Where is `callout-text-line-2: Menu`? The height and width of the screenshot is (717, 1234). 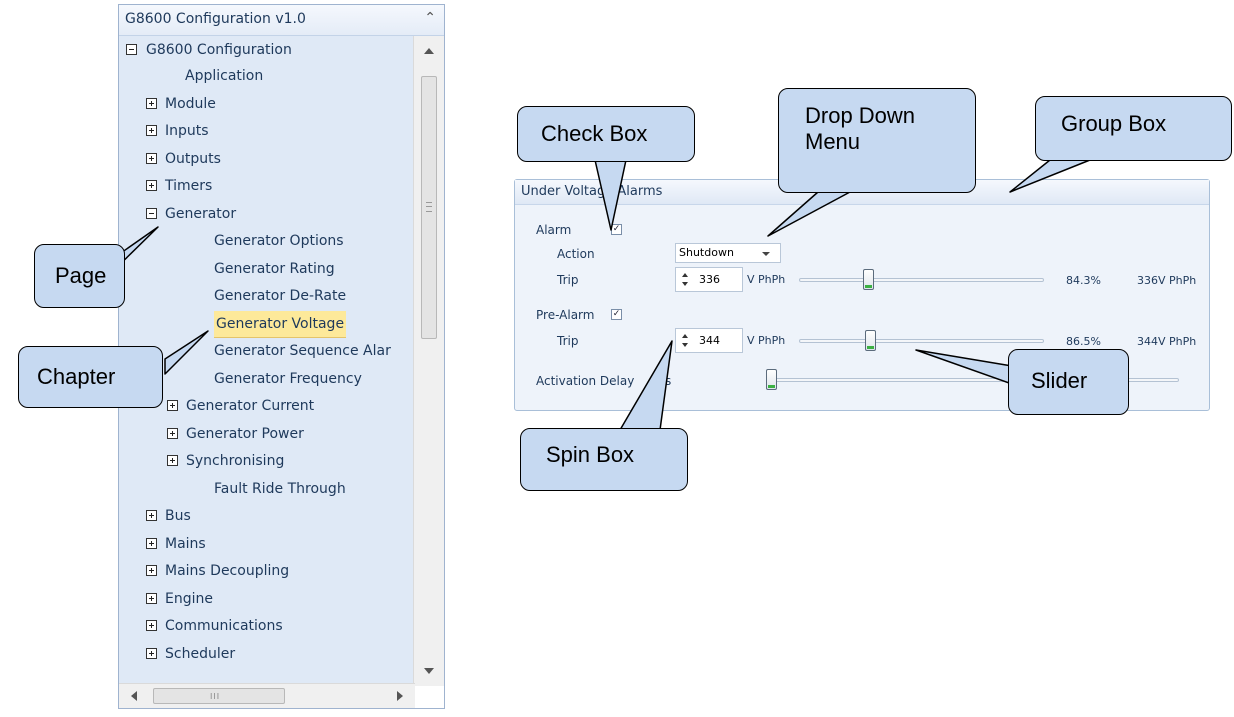 callout-text-line-2: Menu is located at coordinates (833, 141).